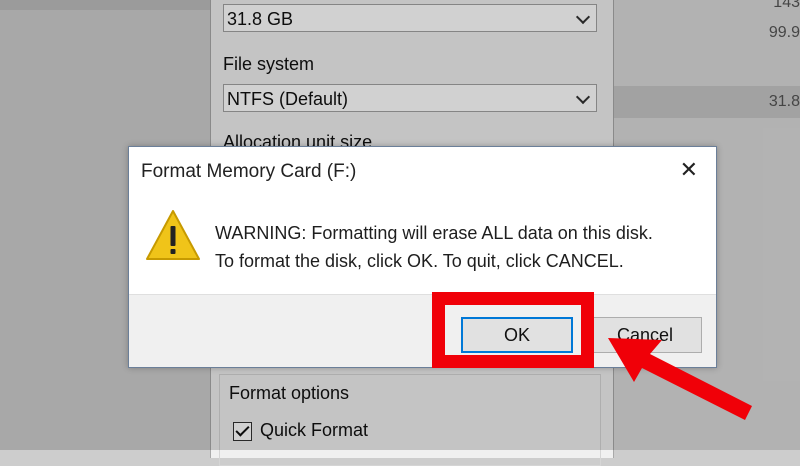 This screenshot has height=466, width=800. Describe the element at coordinates (513, 330) in the screenshot. I see `ok-highlight-annotation` at that location.